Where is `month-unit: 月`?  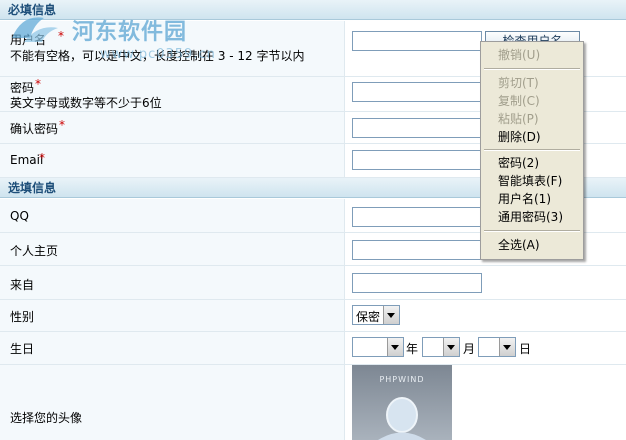 month-unit: 月 is located at coordinates (469, 349).